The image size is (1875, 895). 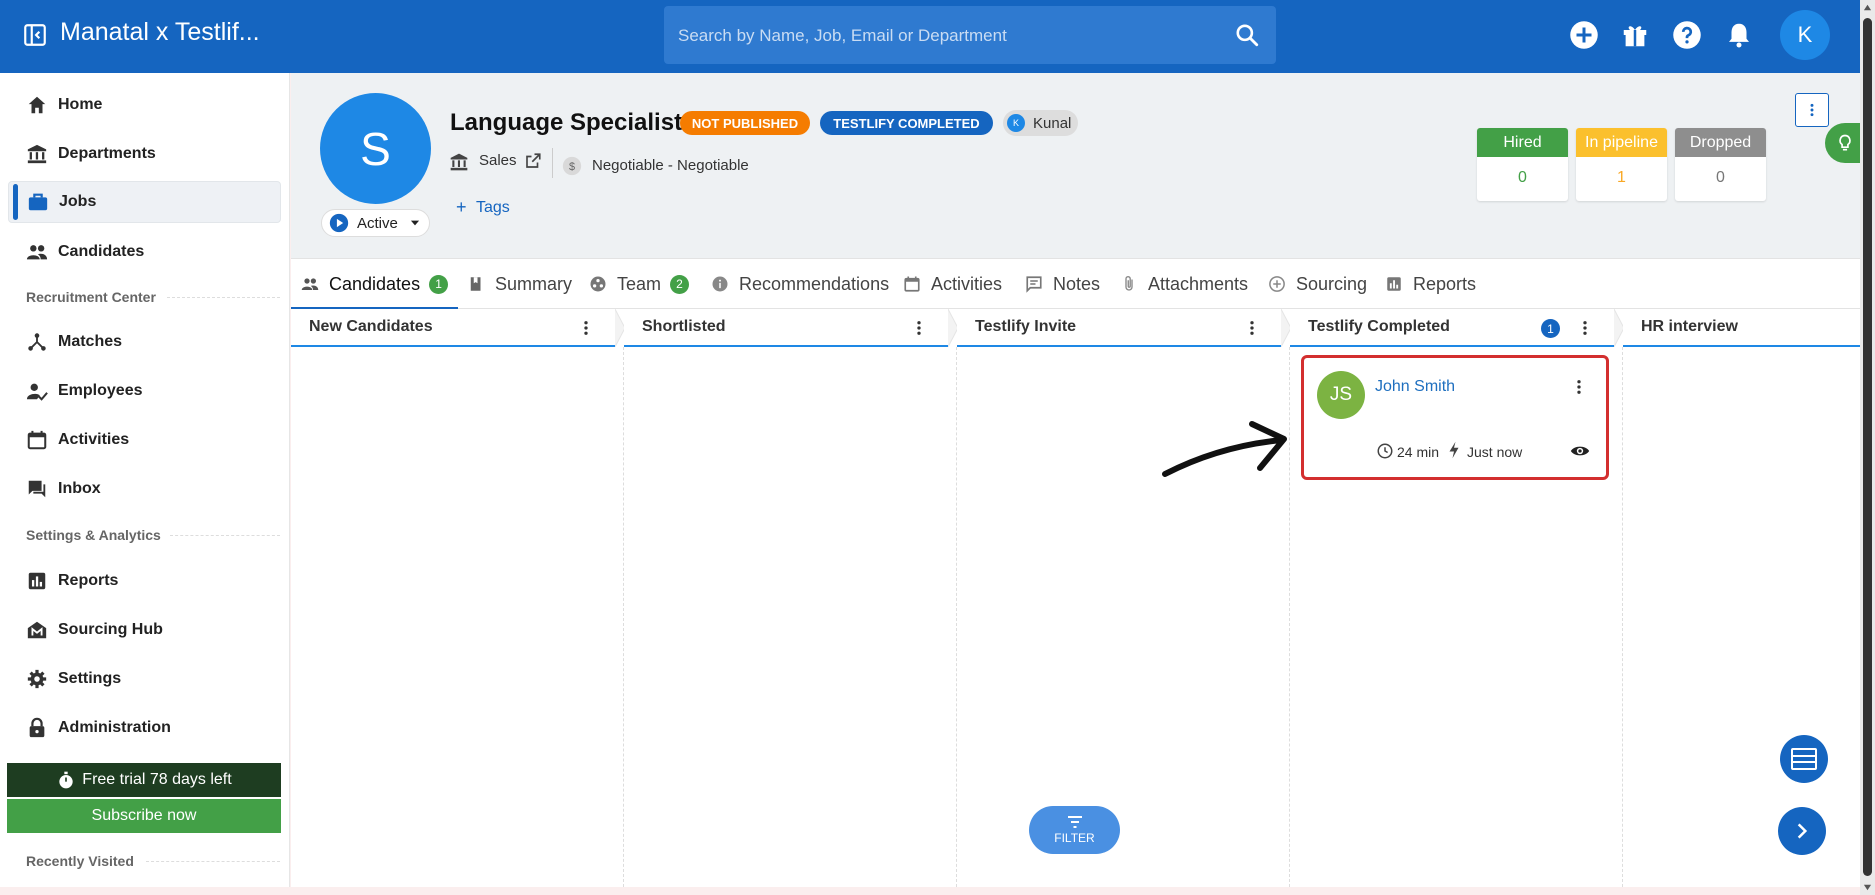 I want to click on candidate-card: JS John Smith 24 min Just now, so click(x=1455, y=417).